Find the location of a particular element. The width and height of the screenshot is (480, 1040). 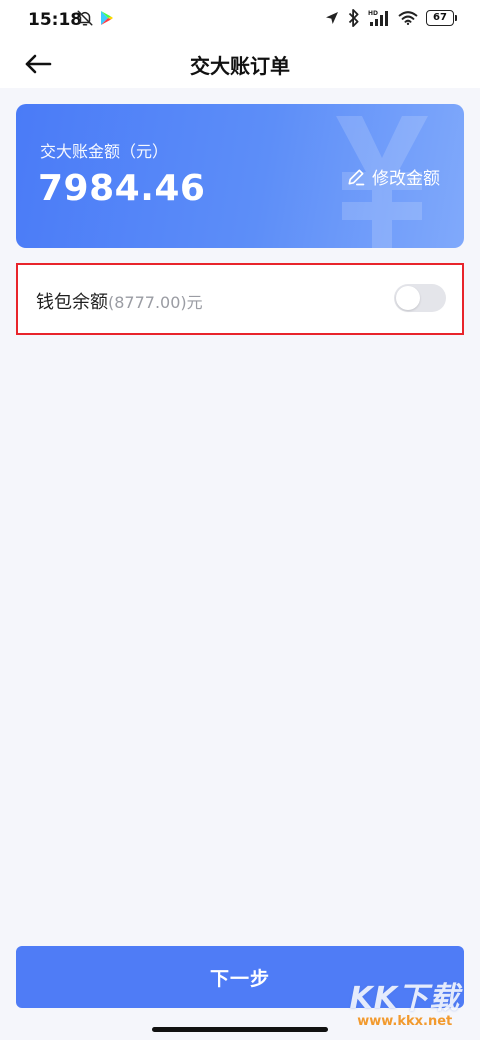

wallet-balance: (8777.00)元 is located at coordinates (155, 302).